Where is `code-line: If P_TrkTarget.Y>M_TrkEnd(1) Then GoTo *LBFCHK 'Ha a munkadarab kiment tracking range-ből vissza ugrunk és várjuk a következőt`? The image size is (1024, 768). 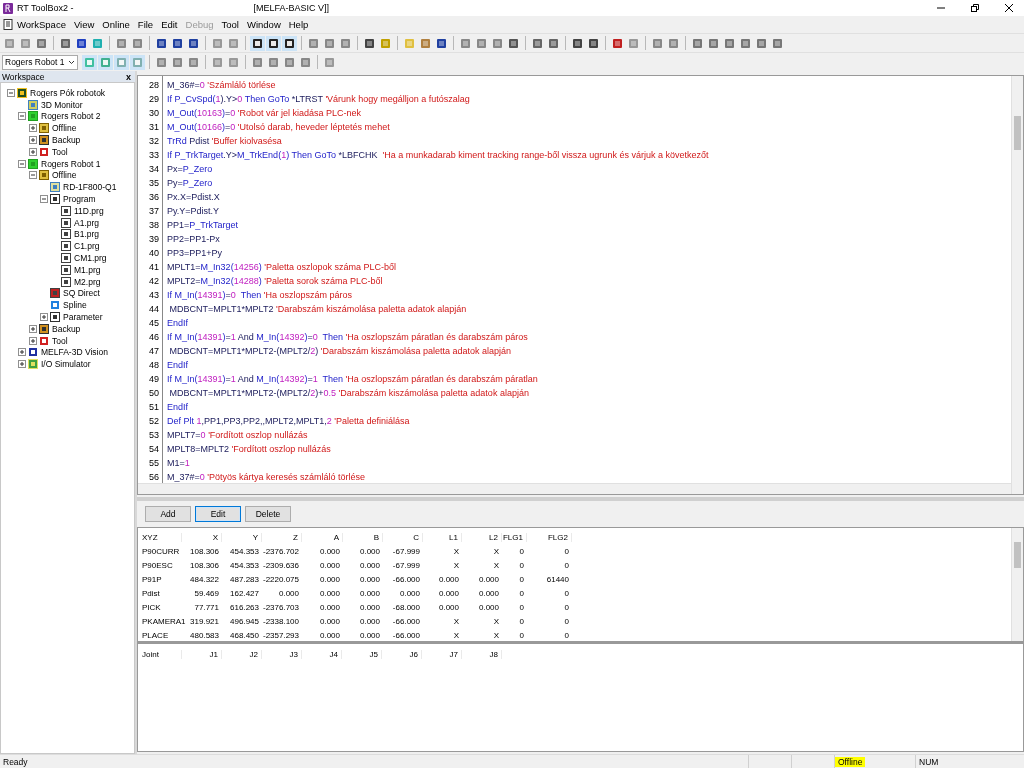 code-line: If P_TrkTarget.Y>M_TrkEnd(1) Then GoTo *LBFCHK 'Ha a munkadarab kiment tracking range-ből vissza ugrunk és várjuk a következőt is located at coordinates (438, 155).